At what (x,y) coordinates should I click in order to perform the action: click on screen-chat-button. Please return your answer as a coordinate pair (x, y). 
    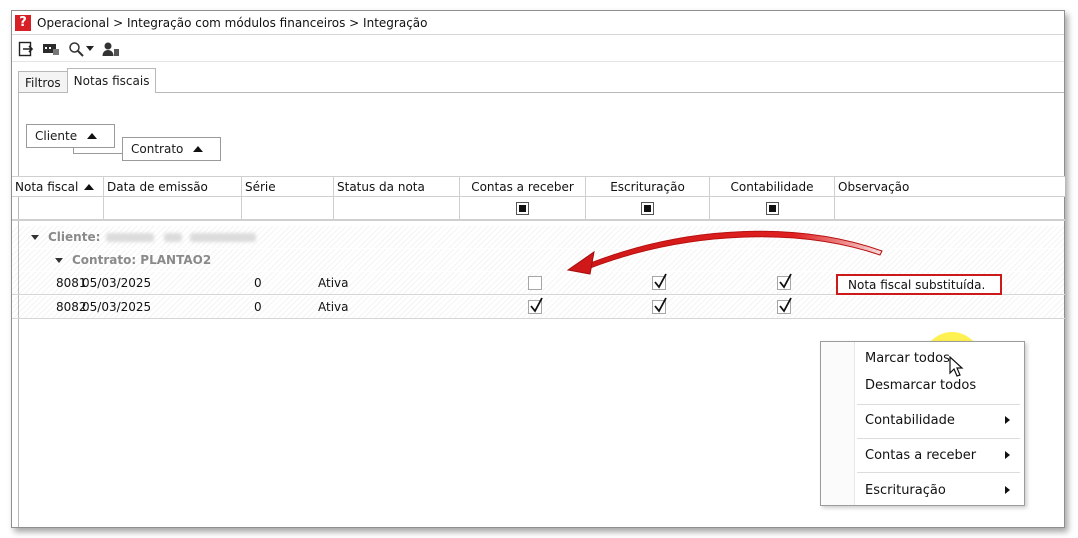
    Looking at the image, I should click on (51, 49).